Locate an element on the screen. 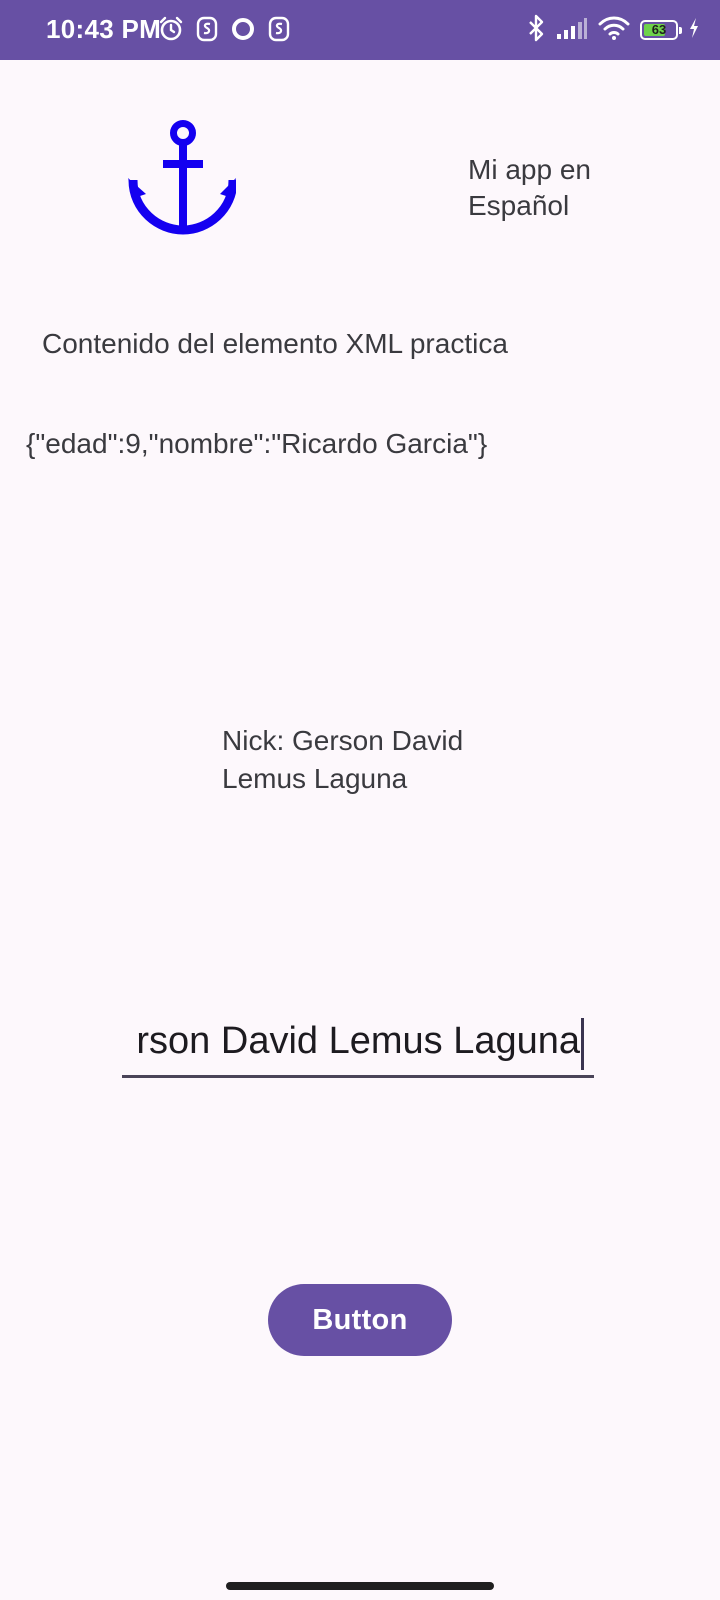 This screenshot has height=1600, width=720. status-right-icons: 63 is located at coordinates (613, 30).